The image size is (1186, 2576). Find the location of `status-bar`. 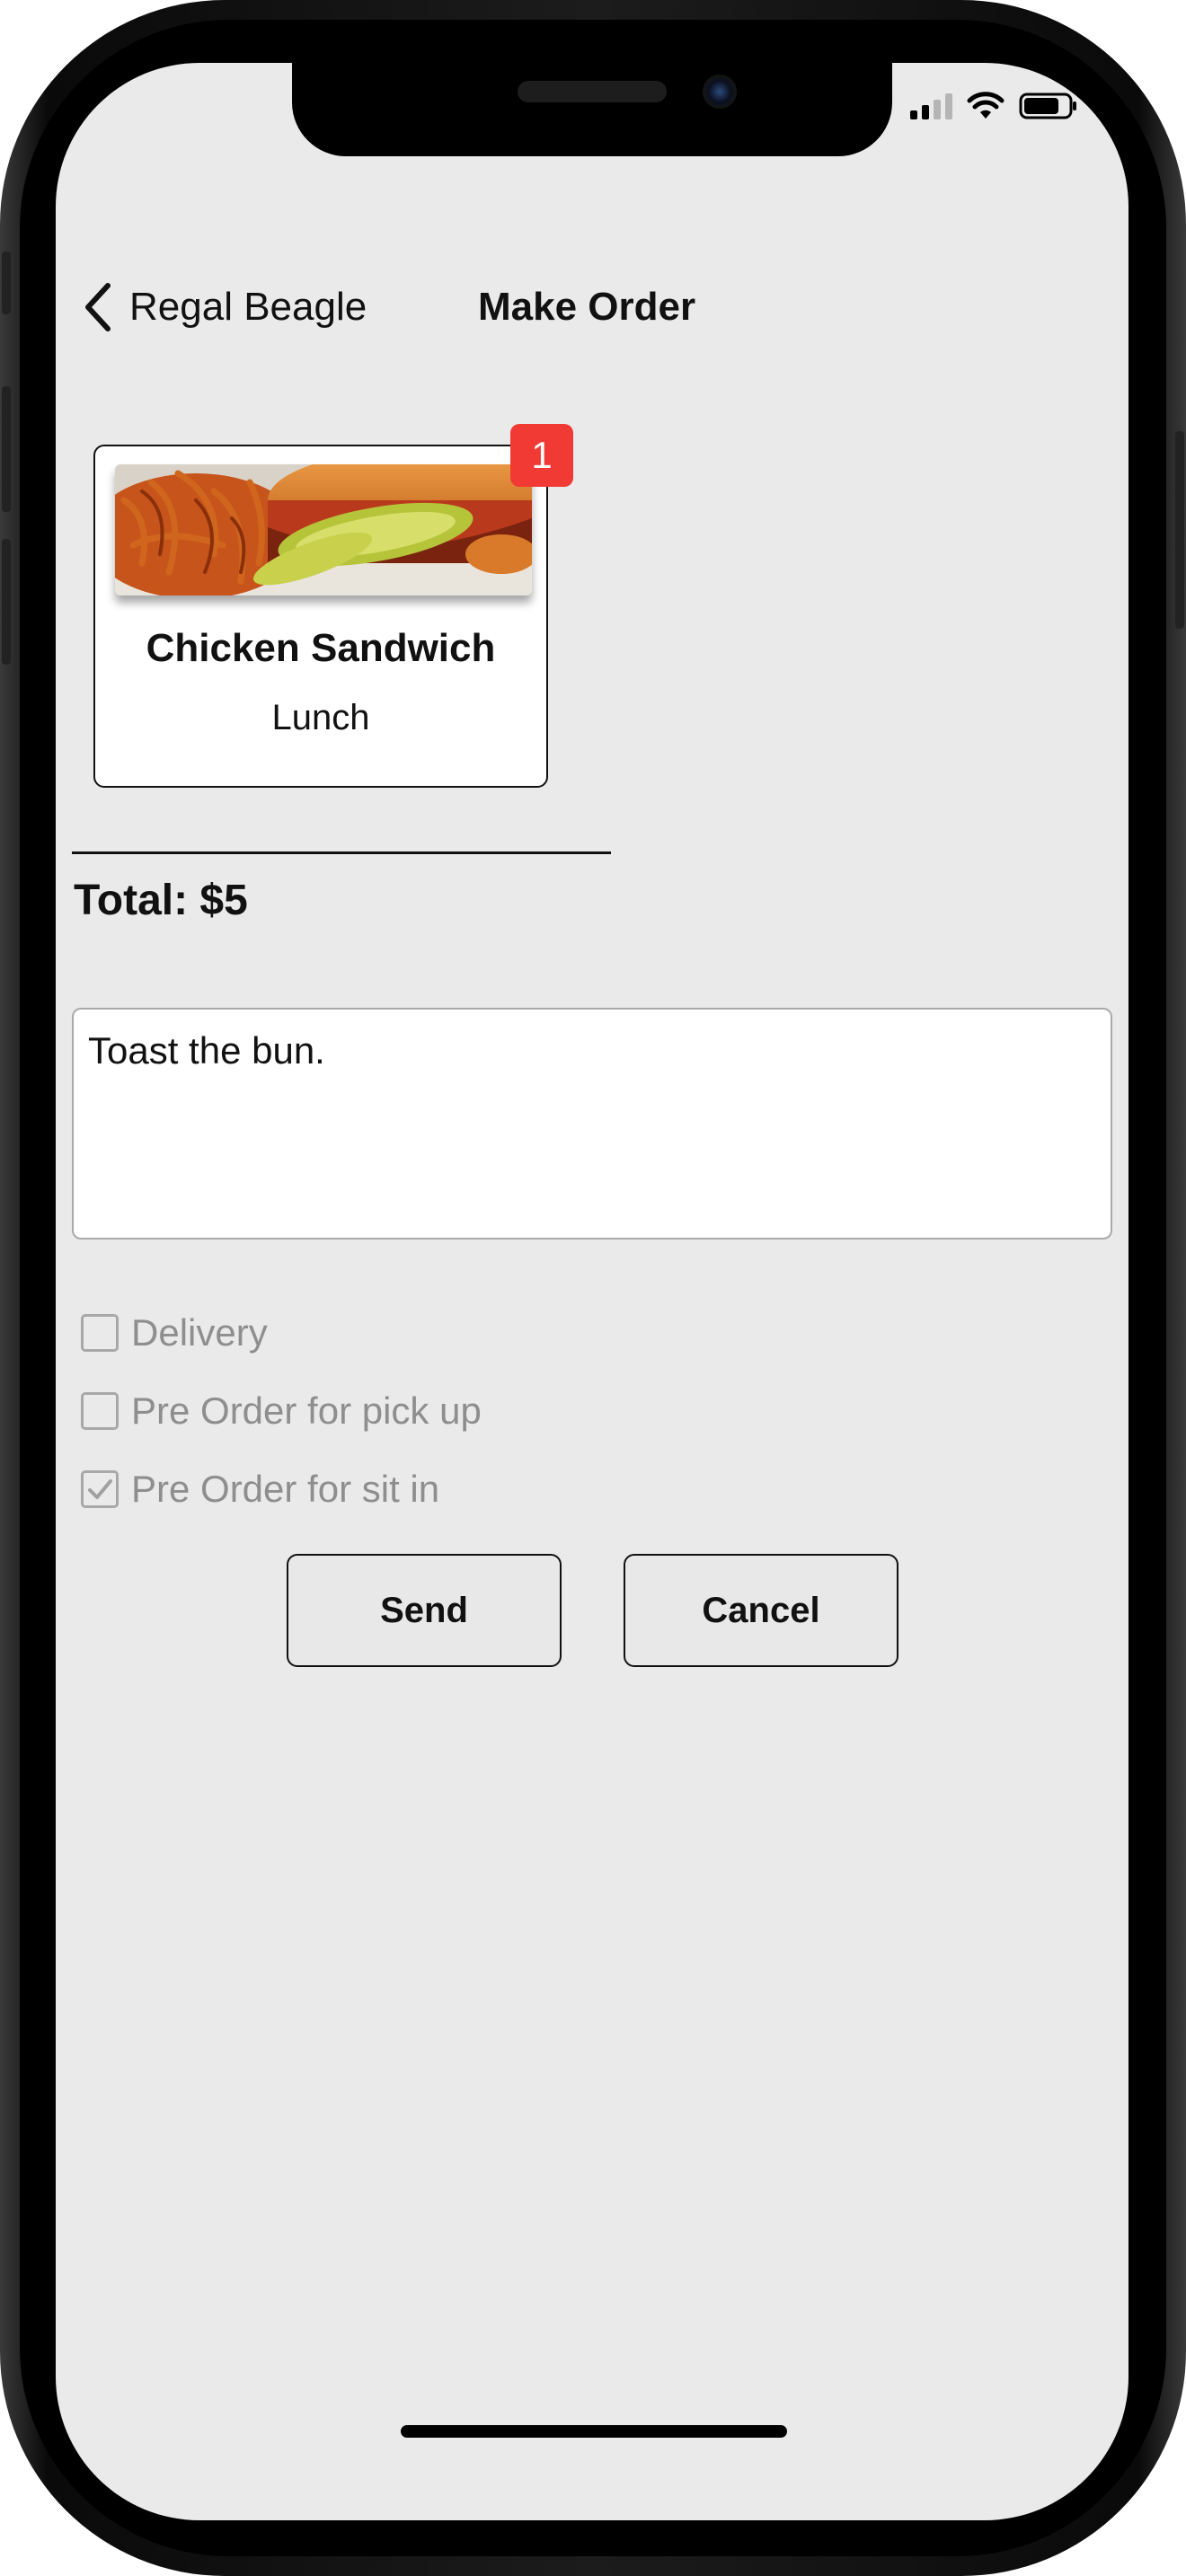

status-bar is located at coordinates (994, 106).